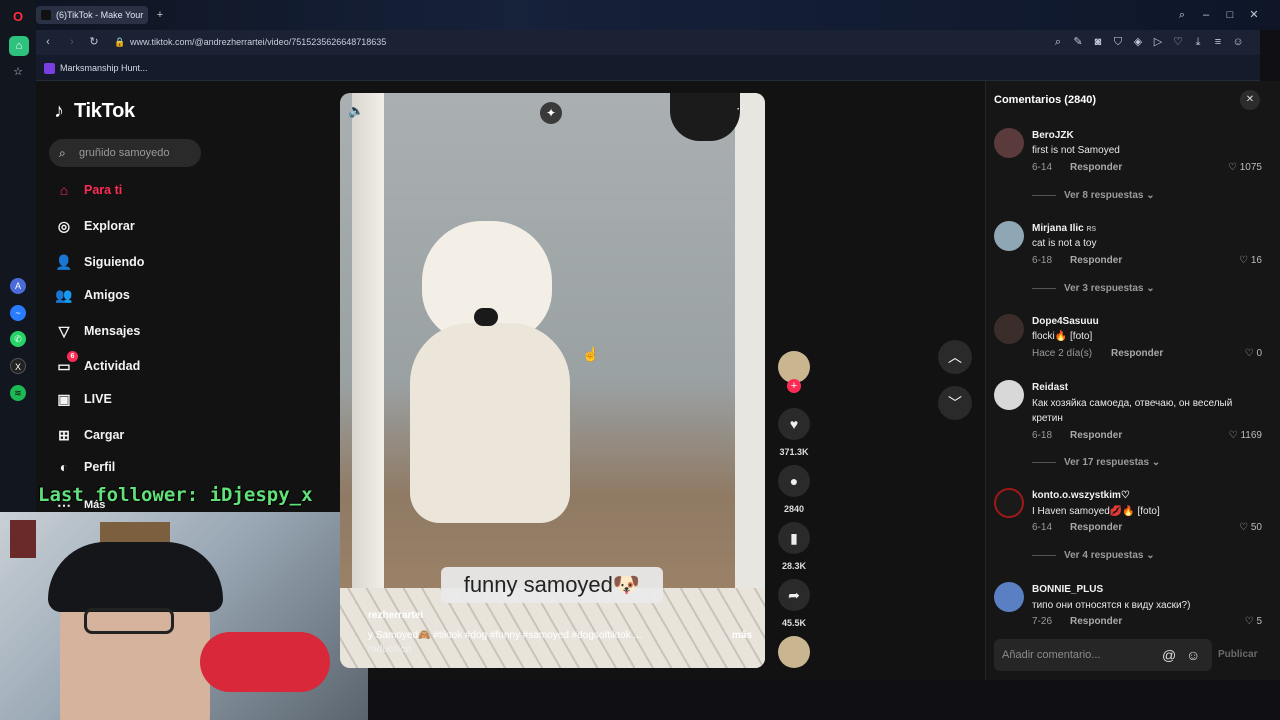 The height and width of the screenshot is (720, 1280). Describe the element at coordinates (99, 262) in the screenshot. I see `nav-siguiendo: 👤 Siguiendo` at that location.